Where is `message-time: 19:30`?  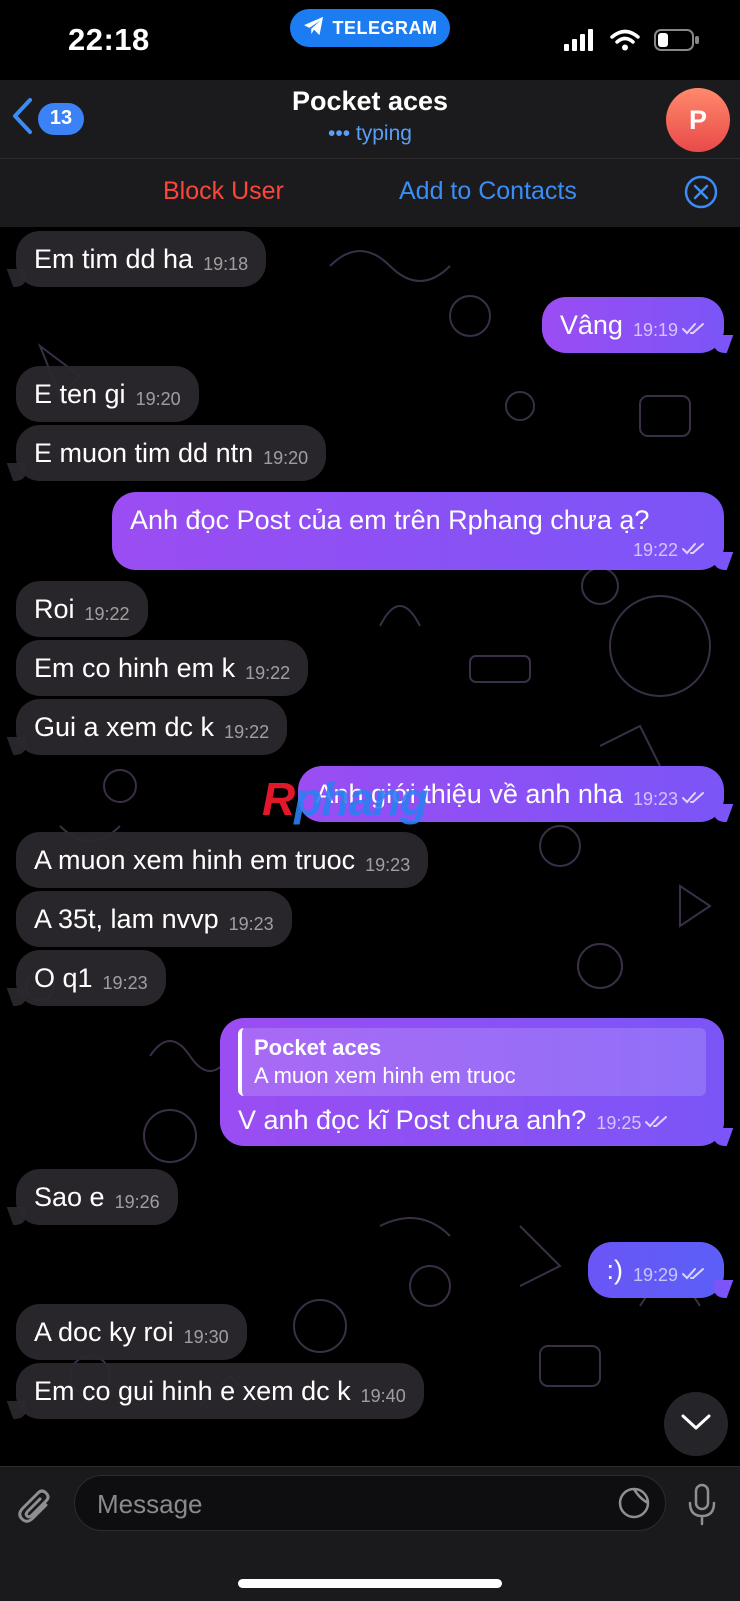
message-time: 19:30 is located at coordinates (206, 1337).